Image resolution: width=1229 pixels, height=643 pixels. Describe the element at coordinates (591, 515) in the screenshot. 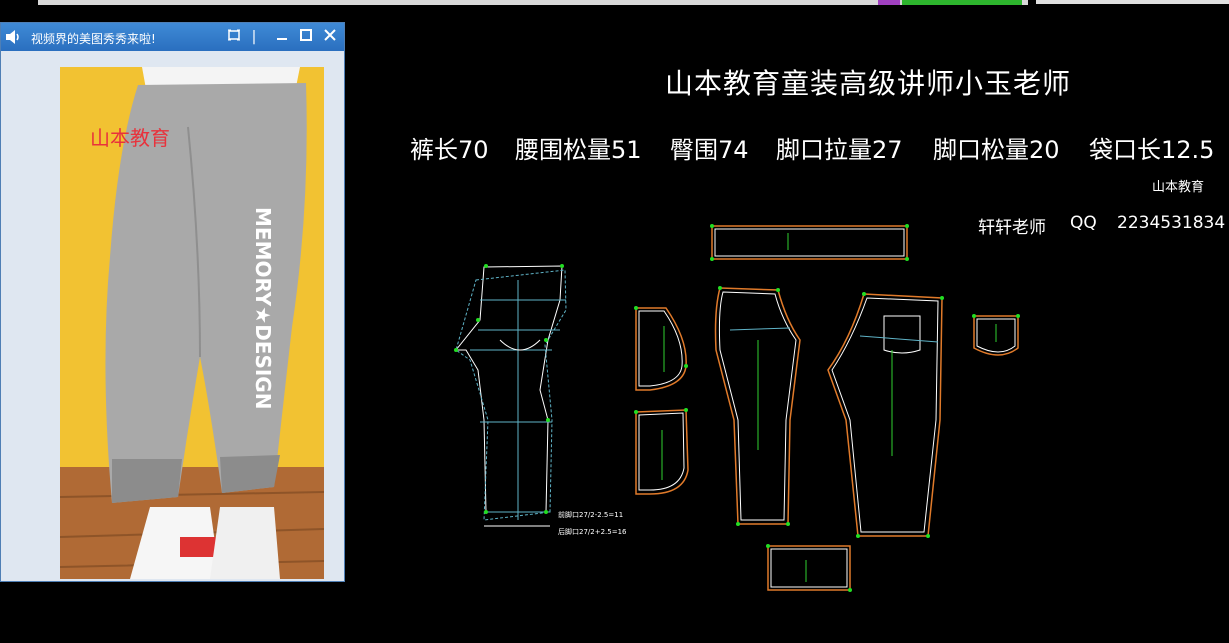

I see `note-front-hem: 前脚口27/2-2.5=11` at that location.